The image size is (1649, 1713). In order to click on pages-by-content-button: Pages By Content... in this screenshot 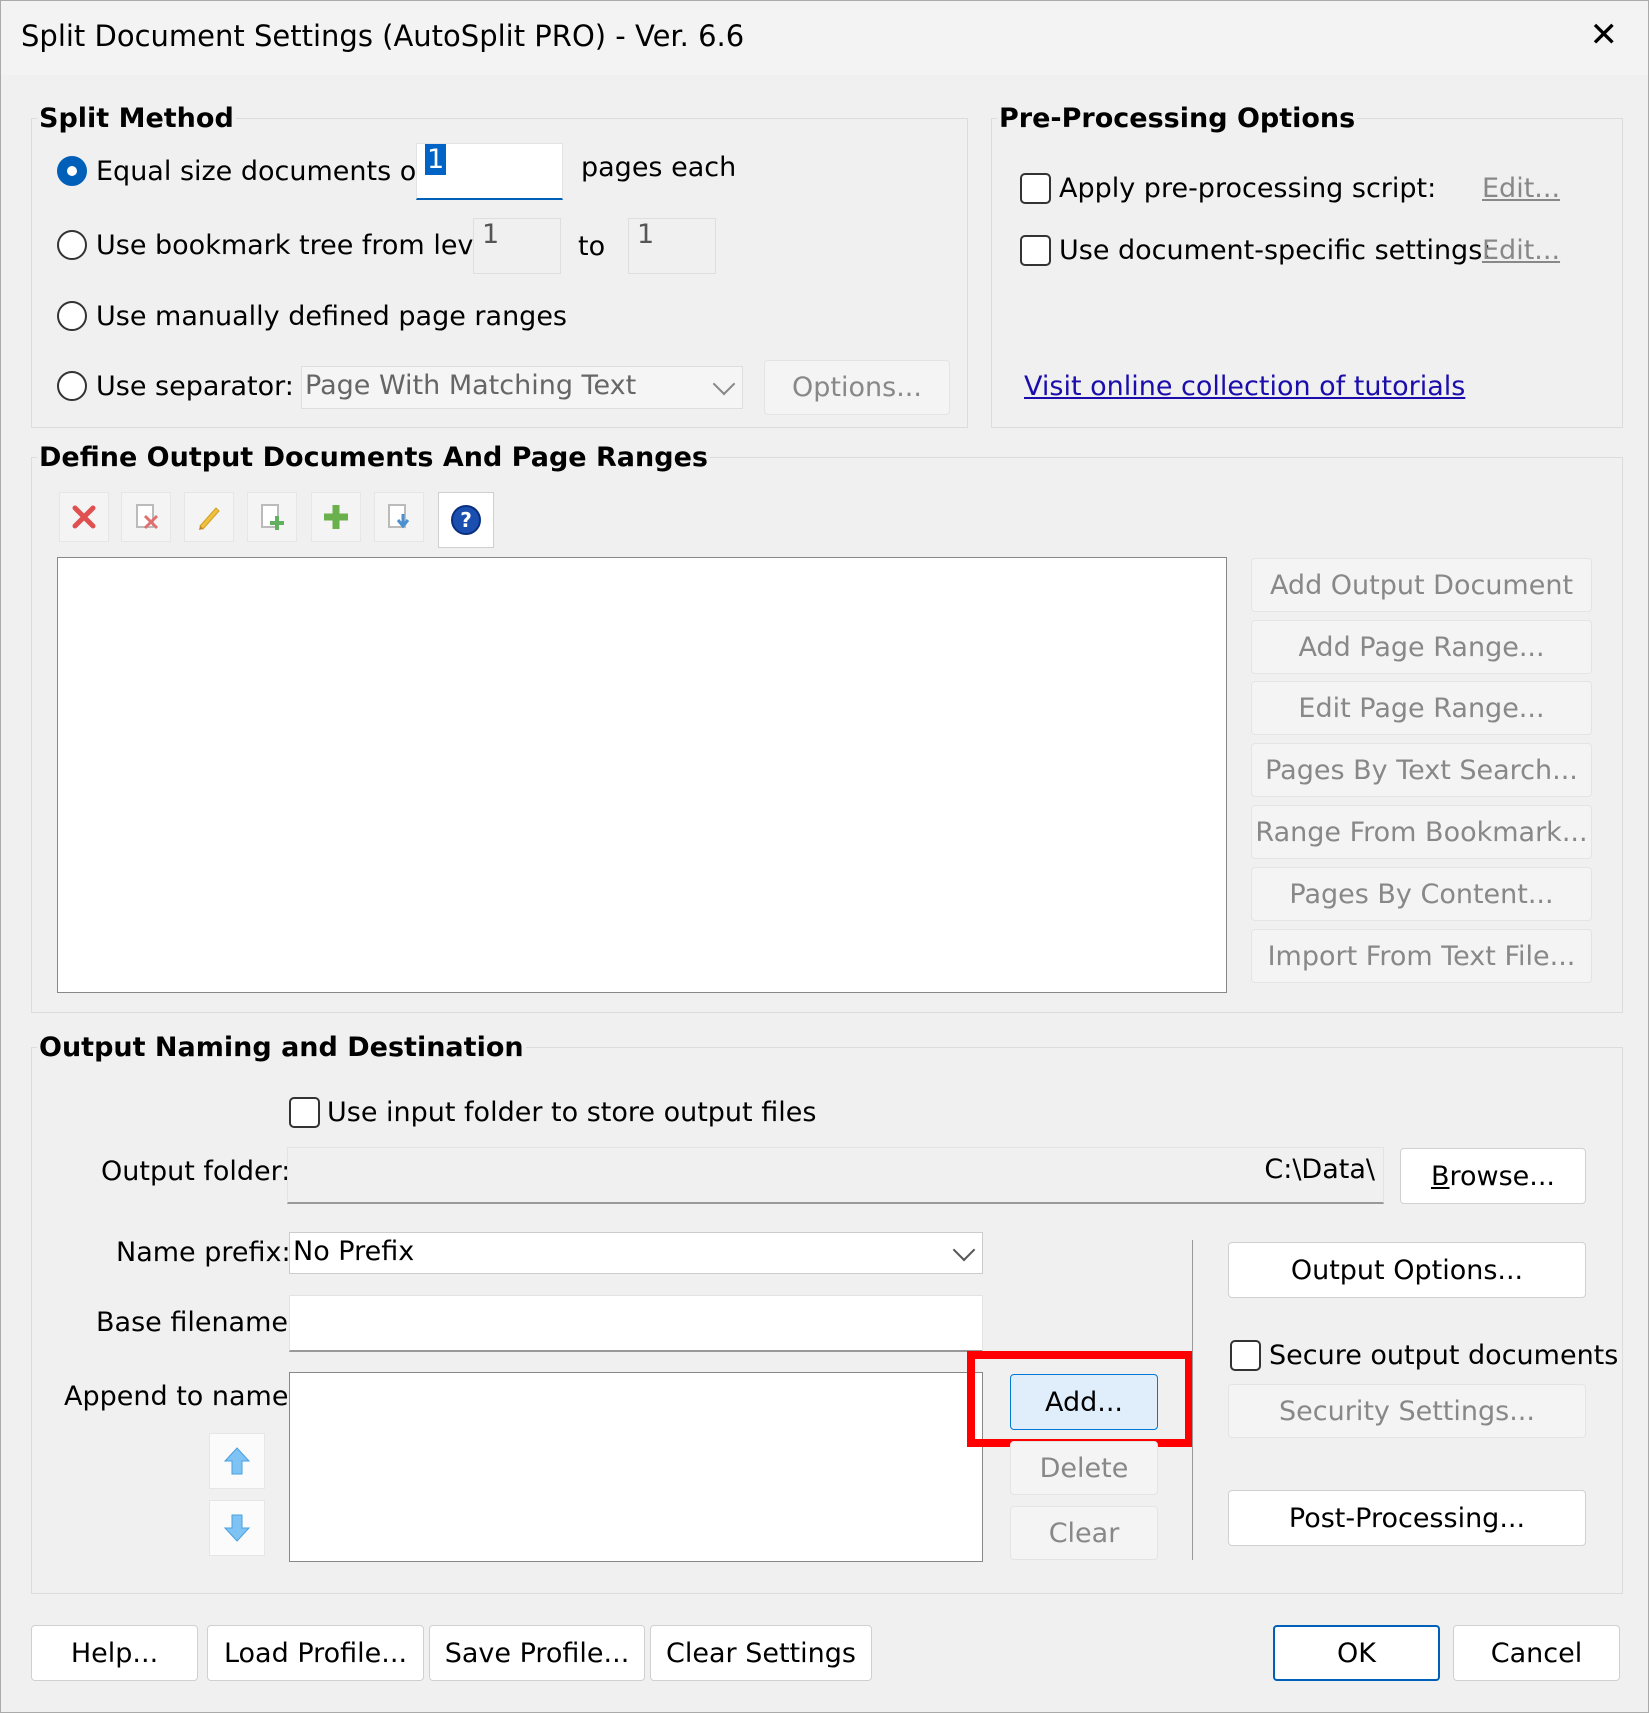, I will do `click(1421, 894)`.